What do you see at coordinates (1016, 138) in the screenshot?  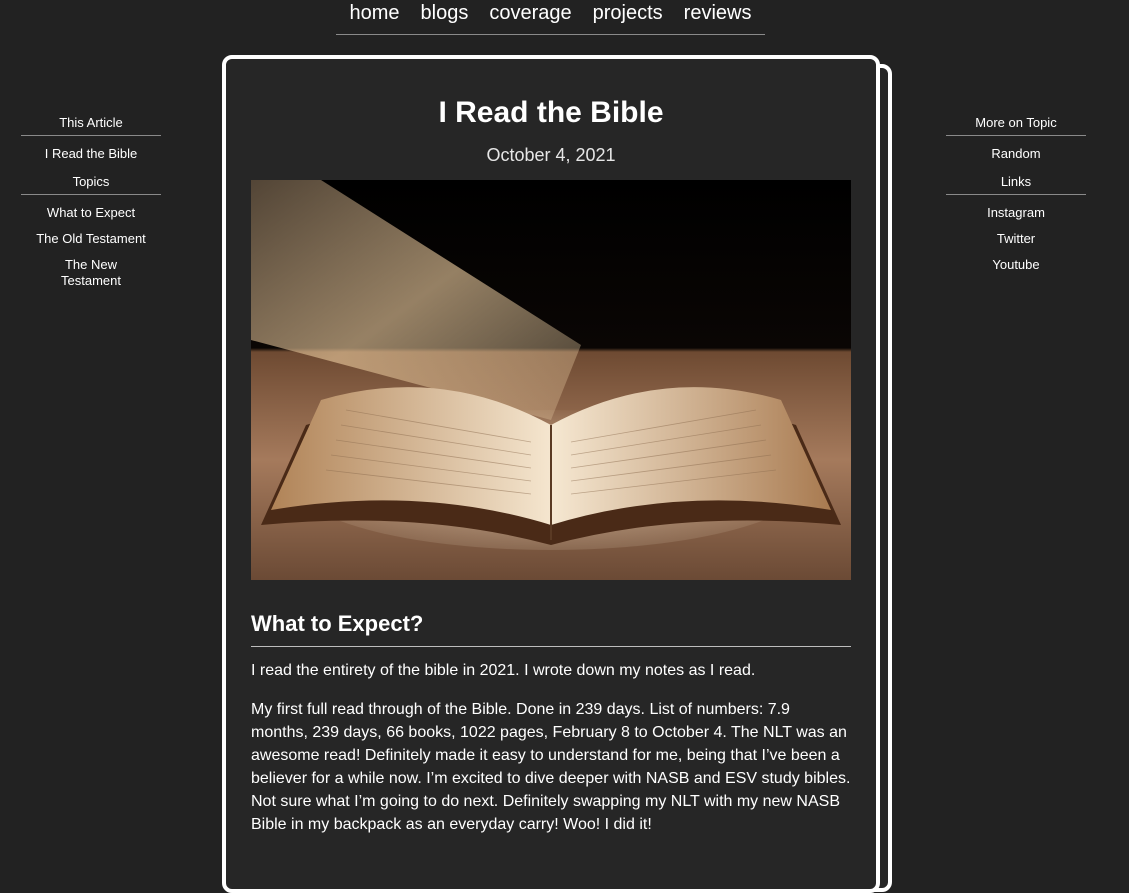 I see `more-on-topic-section: More on Topic Random` at bounding box center [1016, 138].